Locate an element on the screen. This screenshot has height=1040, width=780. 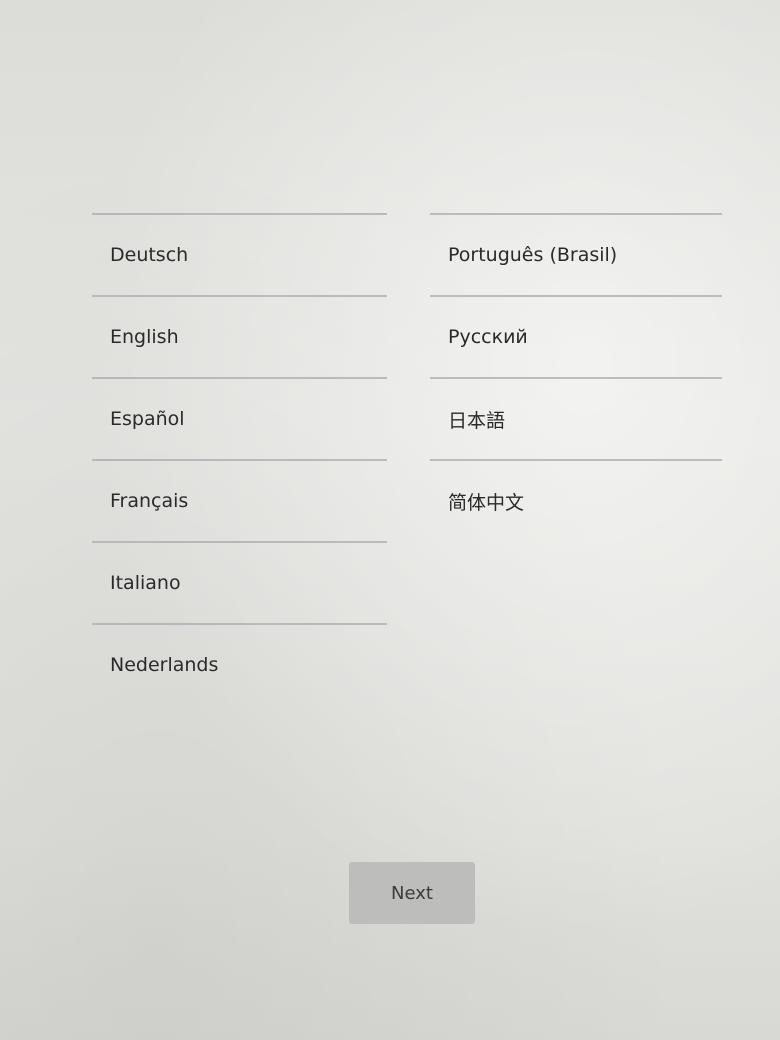
language-label: Nederlands is located at coordinates (164, 665).